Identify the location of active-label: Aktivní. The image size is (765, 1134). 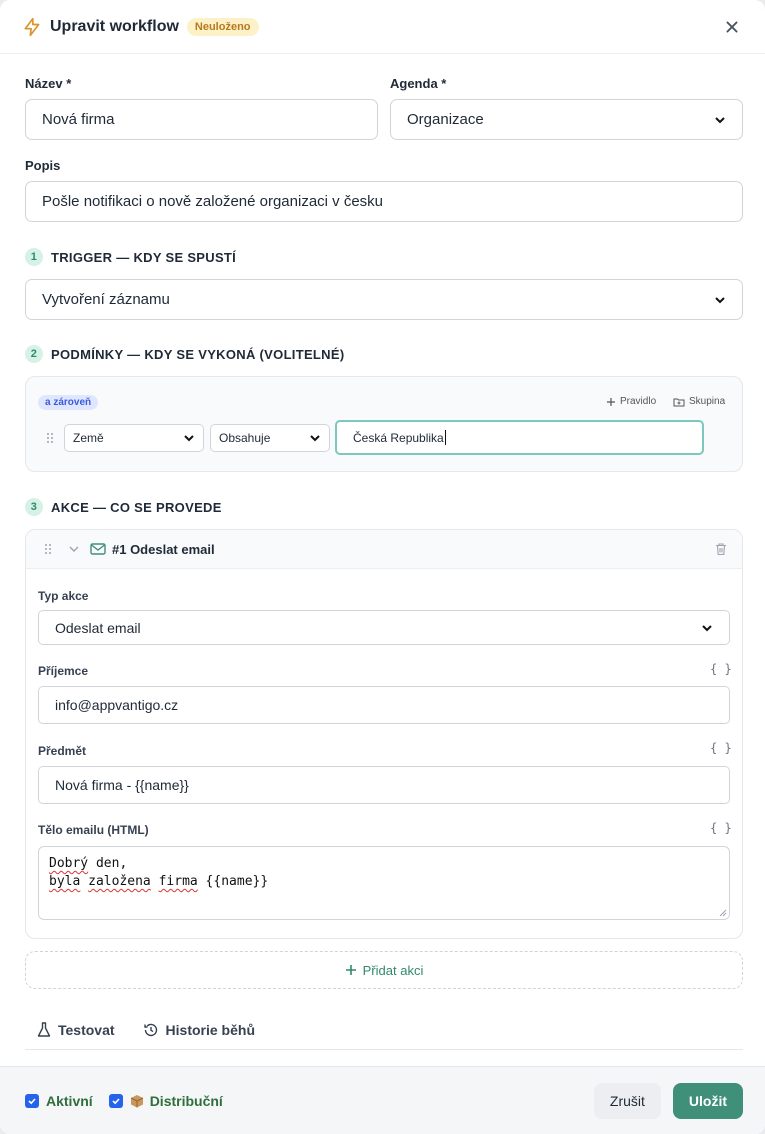
(69, 1101).